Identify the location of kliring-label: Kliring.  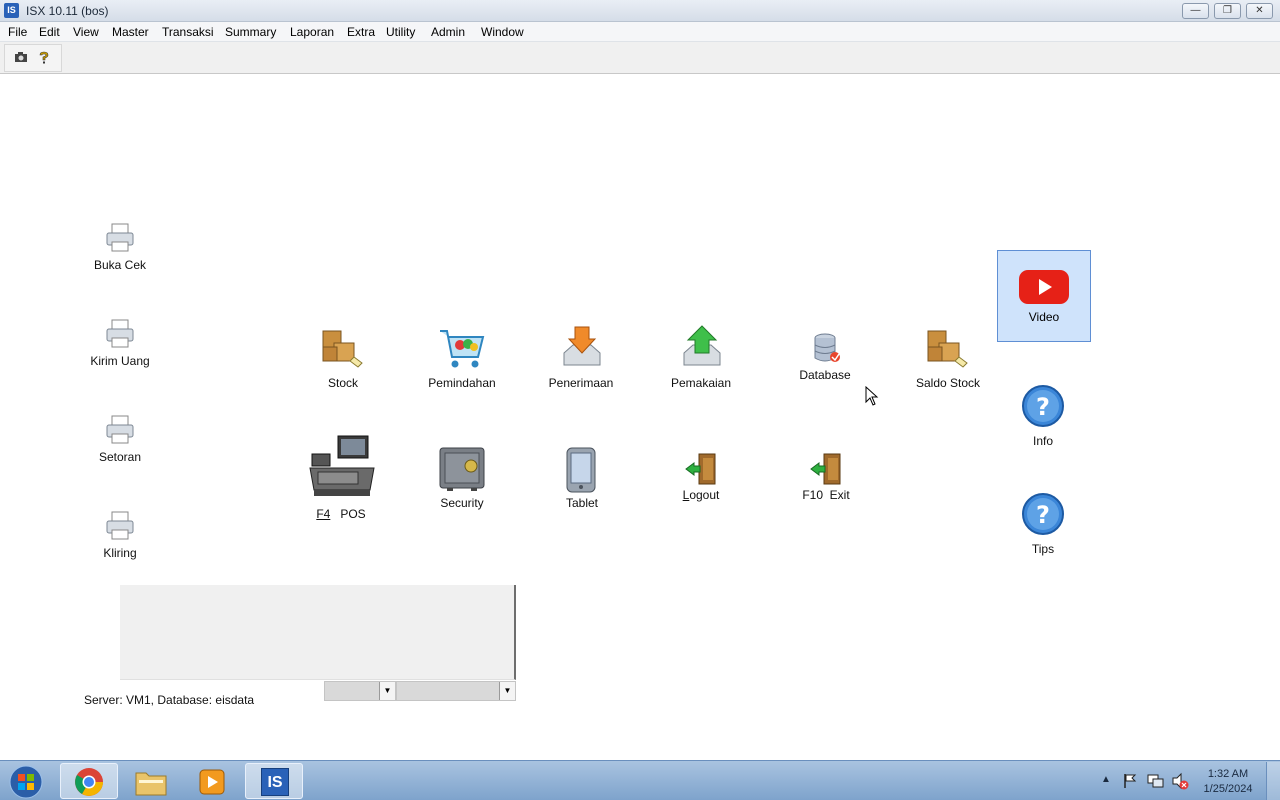
(120, 553).